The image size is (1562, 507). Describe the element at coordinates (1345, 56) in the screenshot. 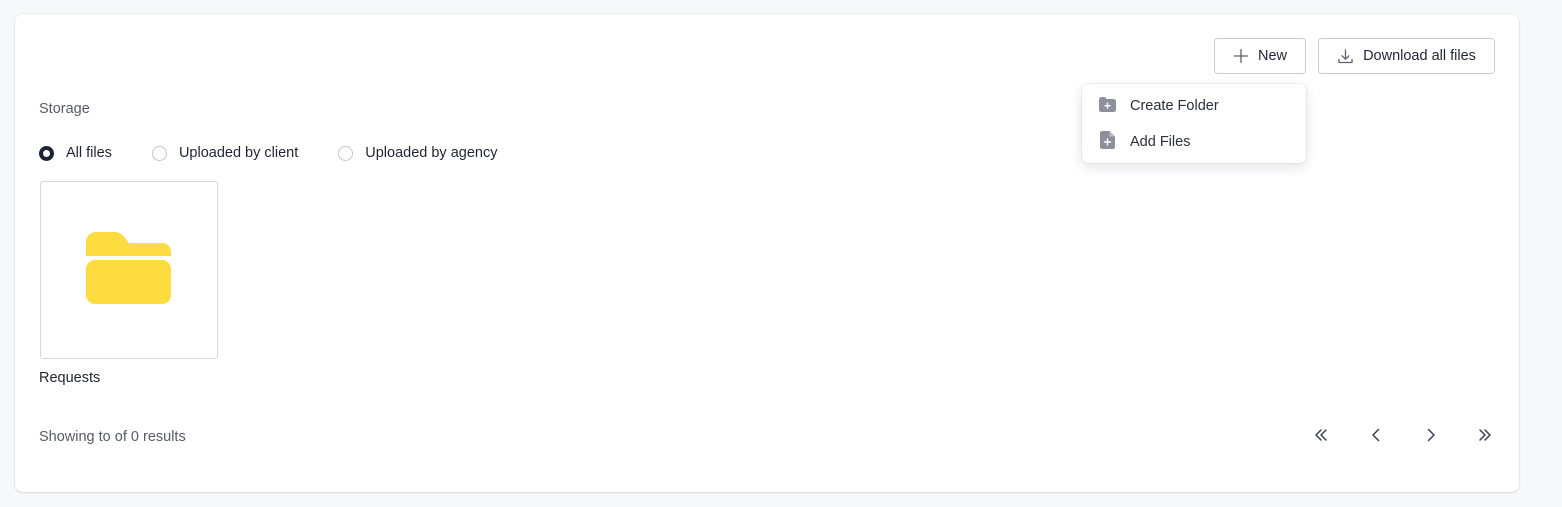

I see `download-icon` at that location.